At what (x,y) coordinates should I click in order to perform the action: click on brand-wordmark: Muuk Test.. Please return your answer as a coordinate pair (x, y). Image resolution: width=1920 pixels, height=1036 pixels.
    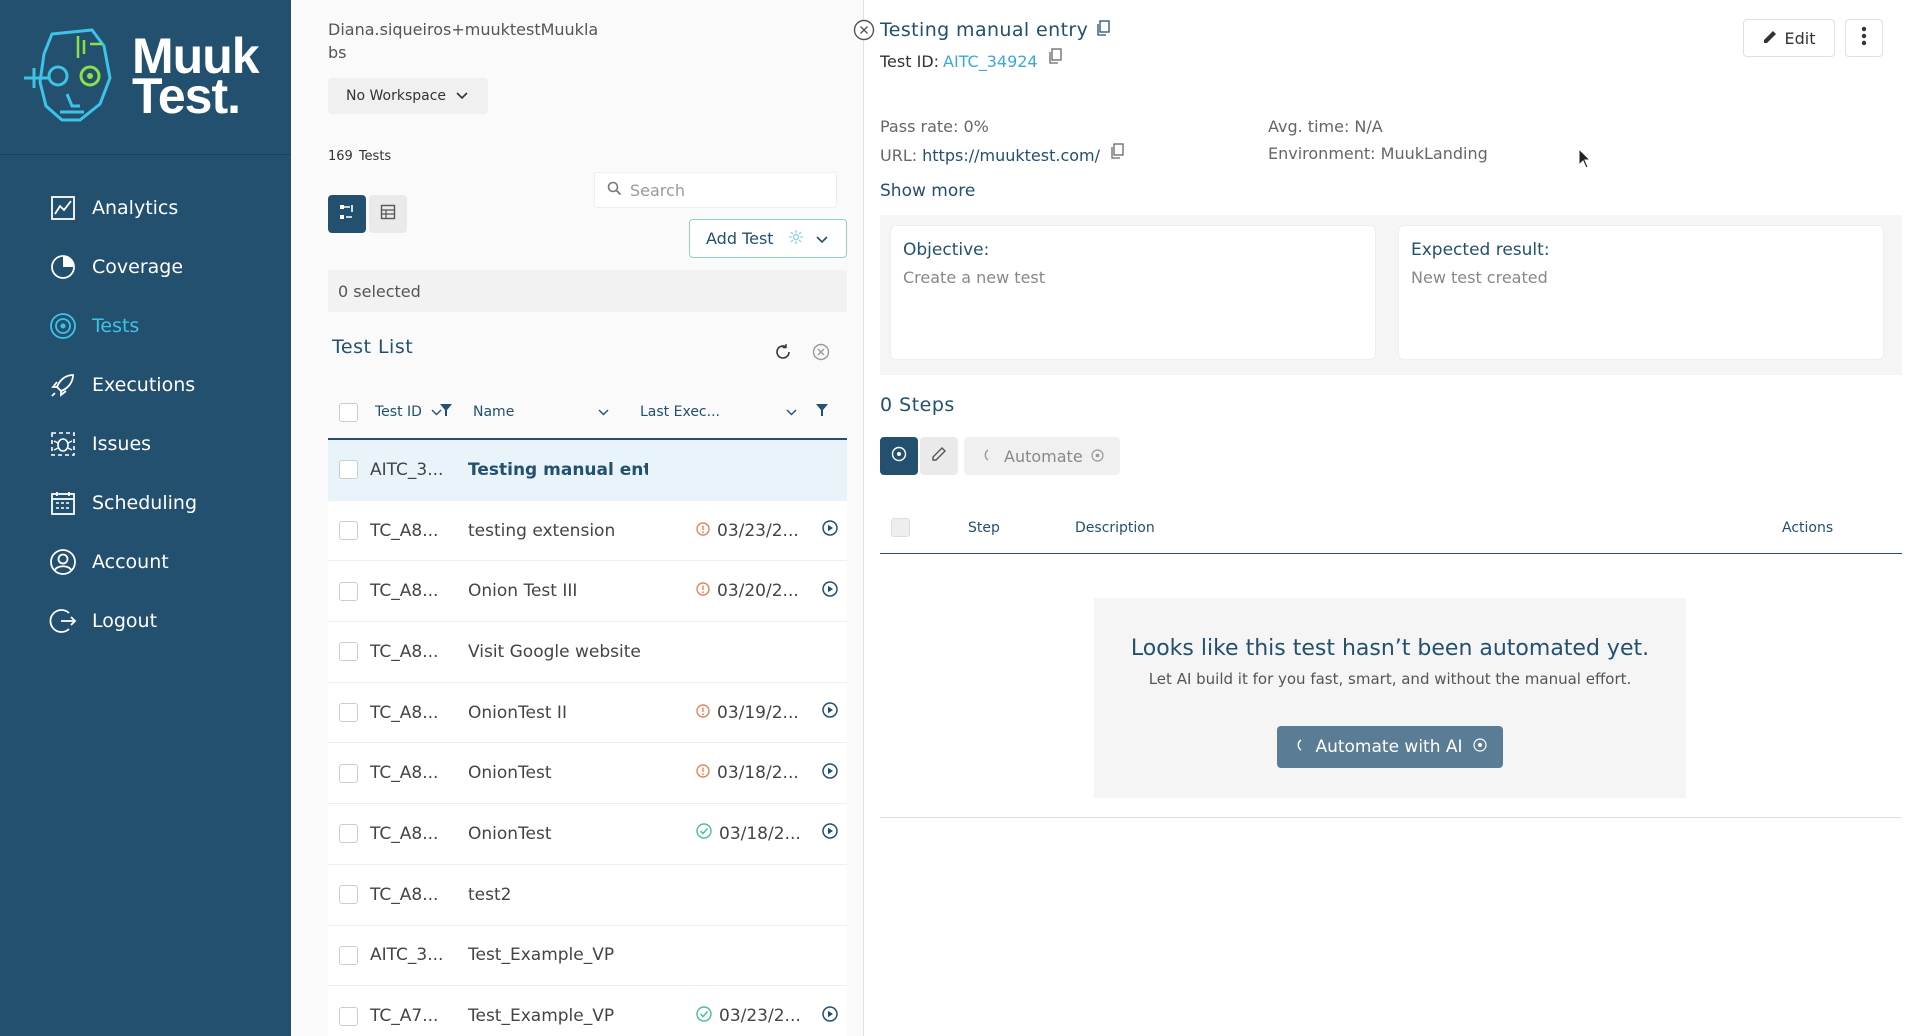
    Looking at the image, I should click on (196, 76).